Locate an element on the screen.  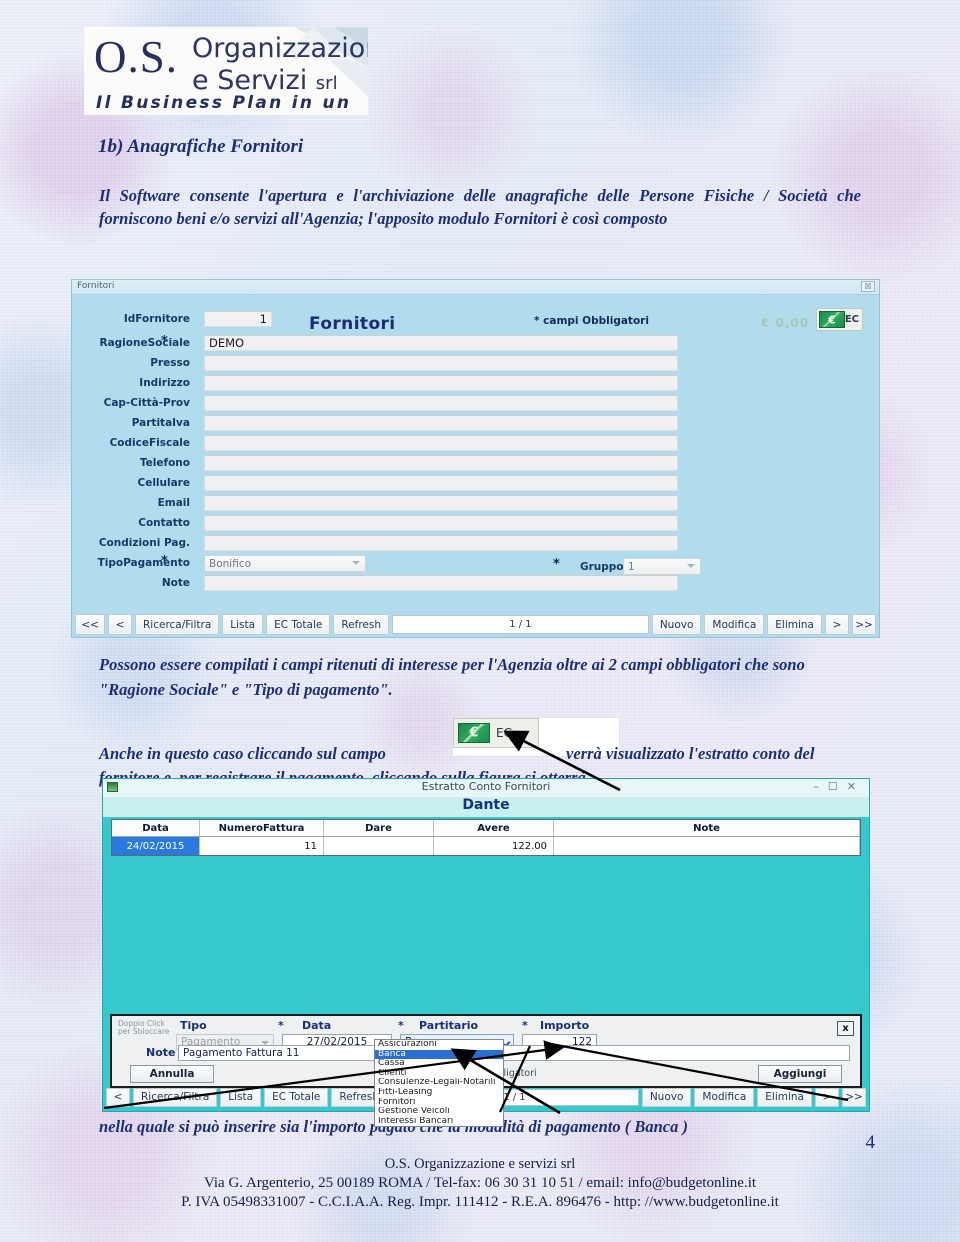
tipopagamento-select: Bonifico is located at coordinates (285, 563).